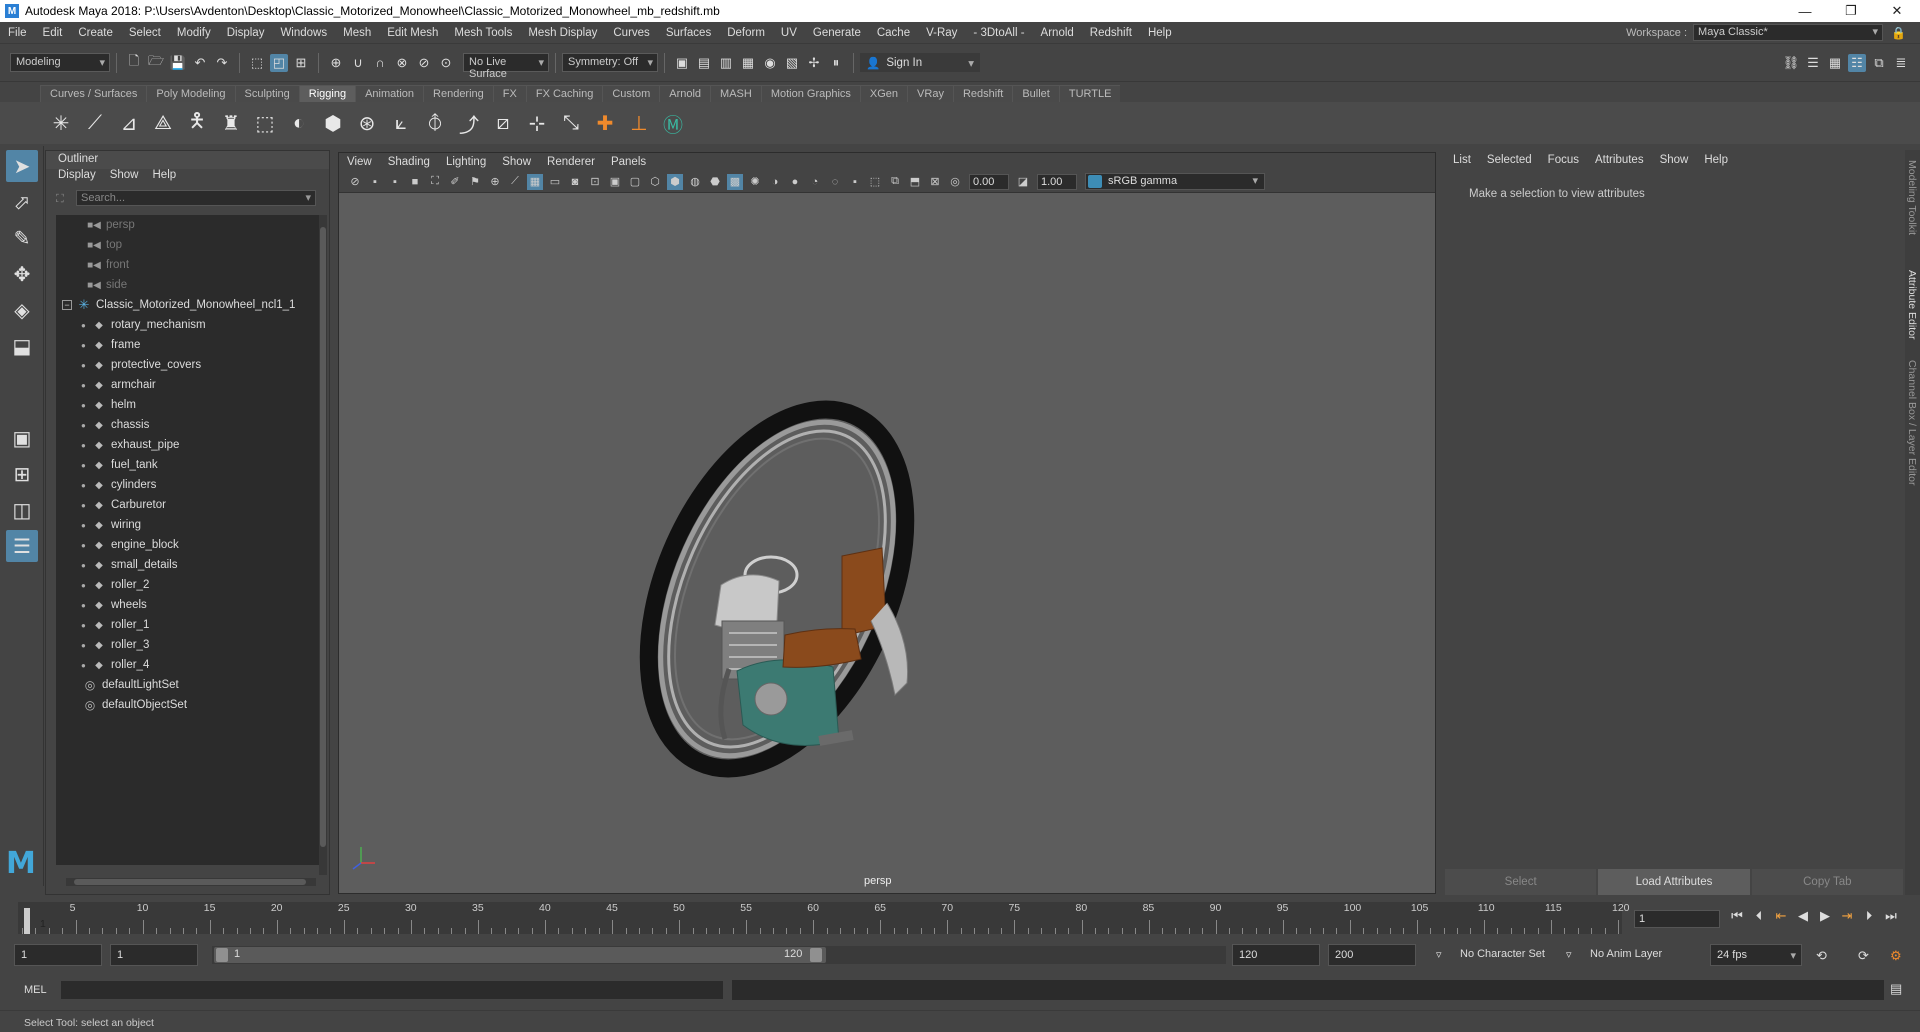  What do you see at coordinates (875, 182) in the screenshot?
I see `isolate-select-icon: ⬚` at bounding box center [875, 182].